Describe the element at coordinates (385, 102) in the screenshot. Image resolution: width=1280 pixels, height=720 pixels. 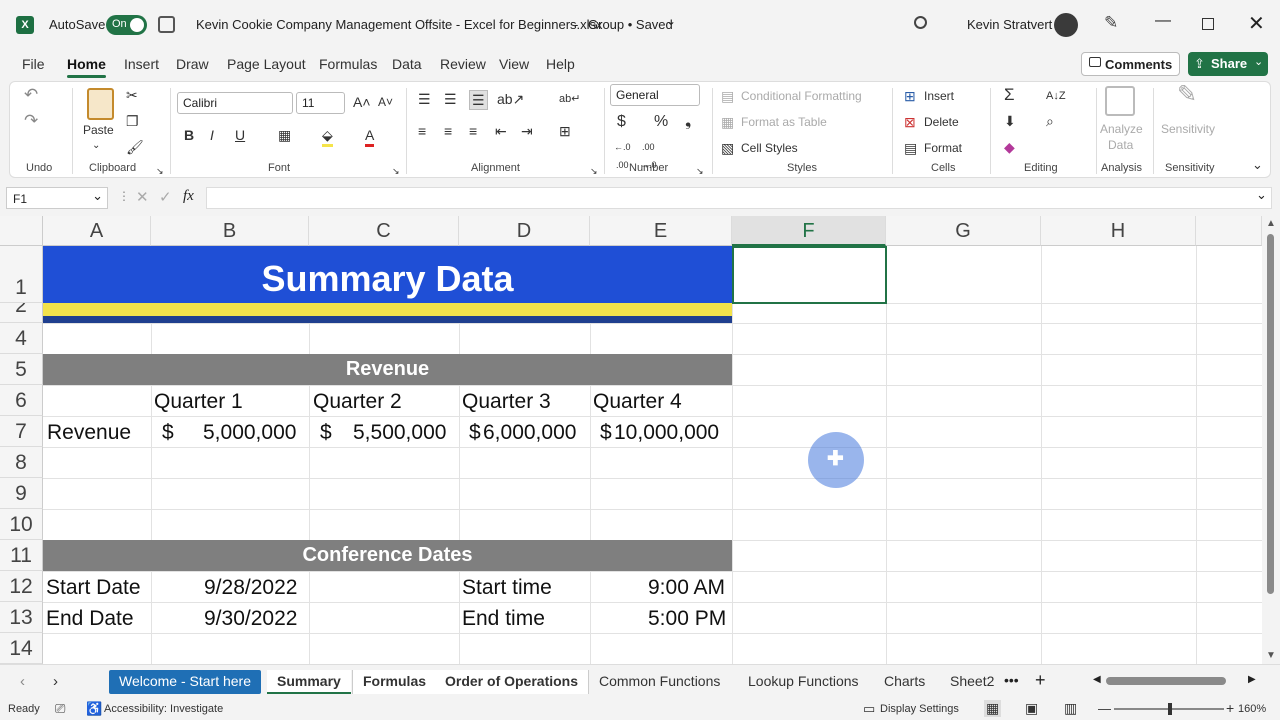
I see `decrease-font-icon: A˅` at that location.